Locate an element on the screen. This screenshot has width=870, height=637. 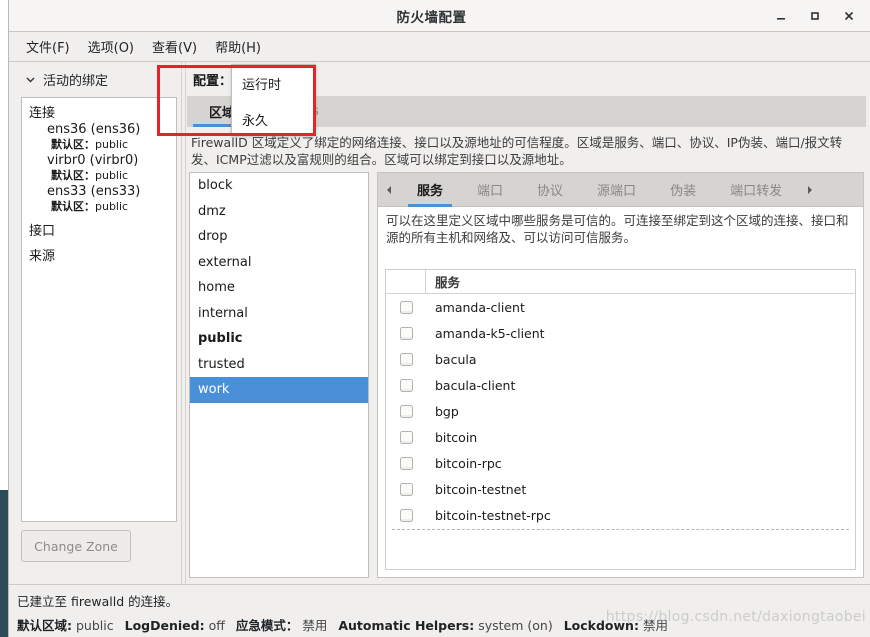
binding-item: ens36 (ens36) 默认区：public is located at coordinates (102, 136).